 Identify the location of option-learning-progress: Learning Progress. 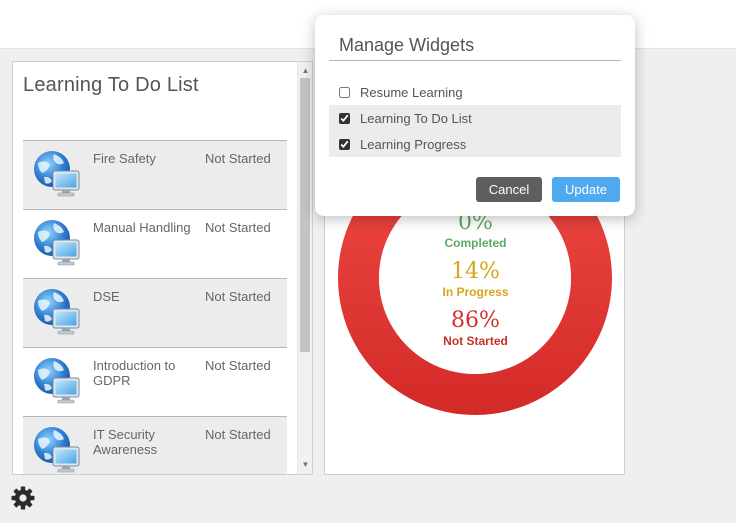
(475, 144).